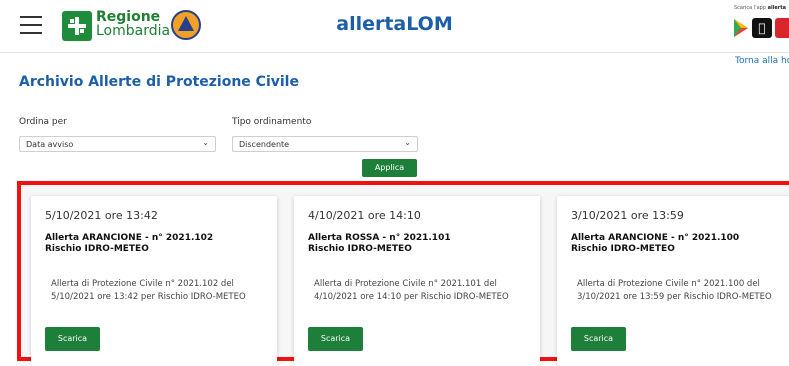 The width and height of the screenshot is (789, 366). What do you see at coordinates (117, 144) in the screenshot?
I see `sort-by-select: Data avviso ⌄` at bounding box center [117, 144].